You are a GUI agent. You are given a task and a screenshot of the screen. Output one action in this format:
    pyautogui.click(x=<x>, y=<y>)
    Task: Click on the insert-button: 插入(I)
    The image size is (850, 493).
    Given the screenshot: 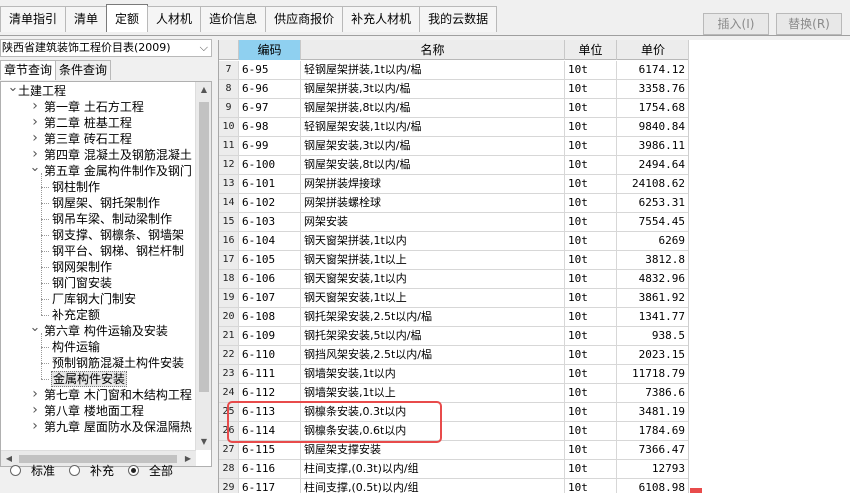 What is the action you would take?
    pyautogui.click(x=736, y=24)
    